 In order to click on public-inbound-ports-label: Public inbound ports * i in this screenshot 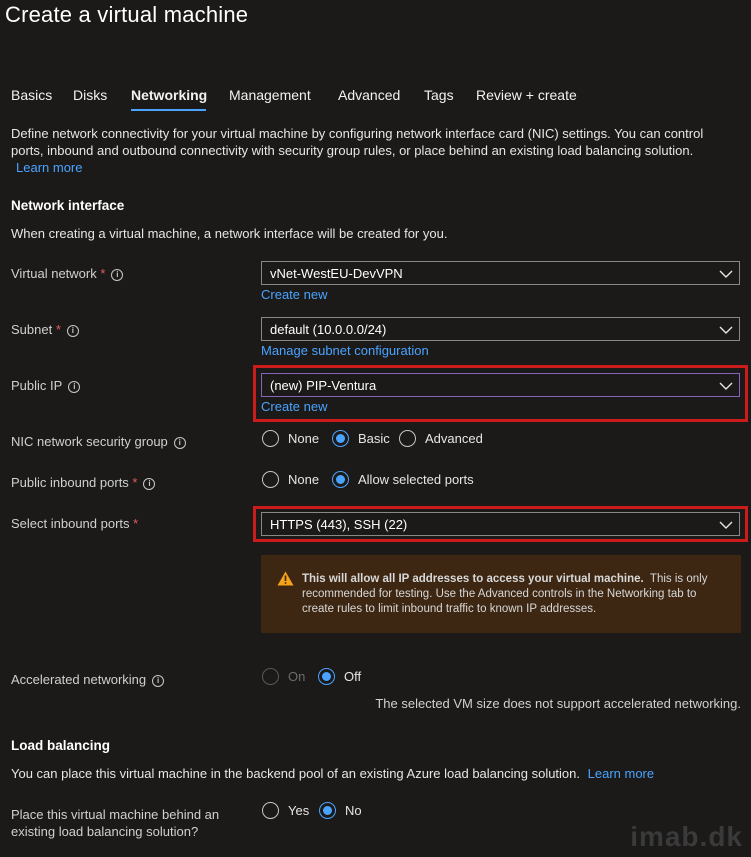, I will do `click(83, 482)`.